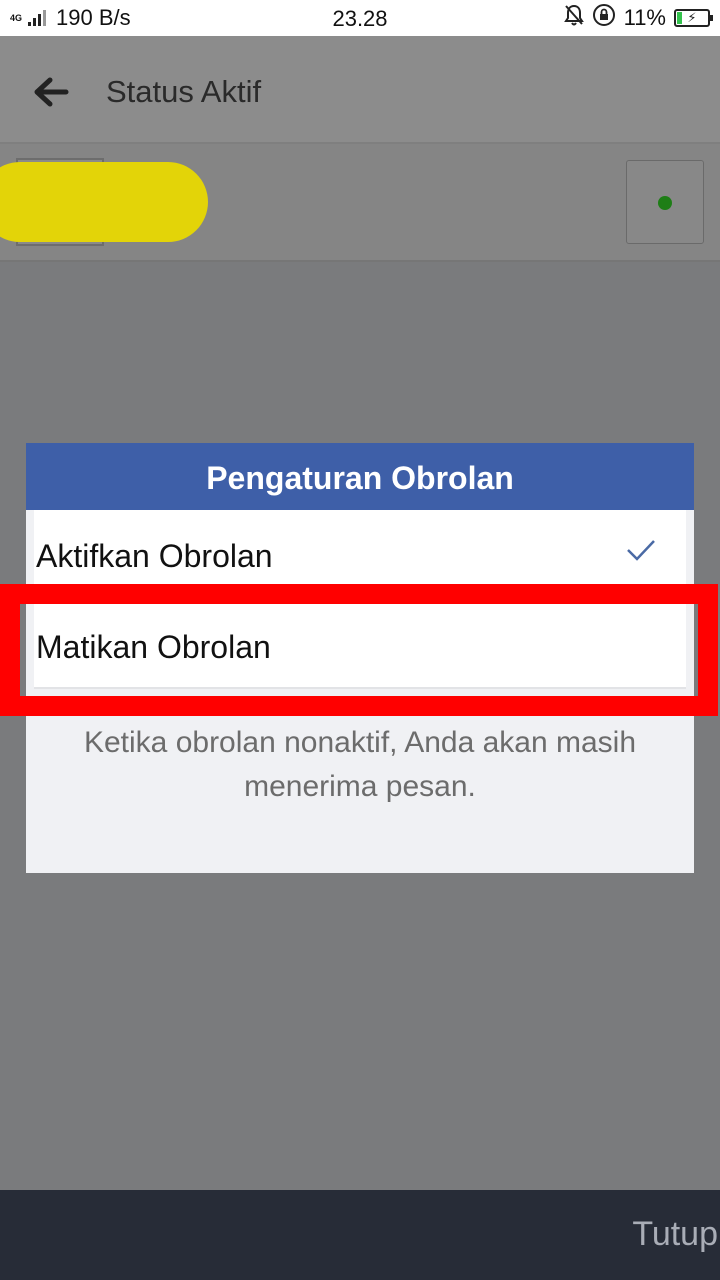 The width and height of the screenshot is (720, 1280). Describe the element at coordinates (641, 550) in the screenshot. I see `check-icon` at that location.